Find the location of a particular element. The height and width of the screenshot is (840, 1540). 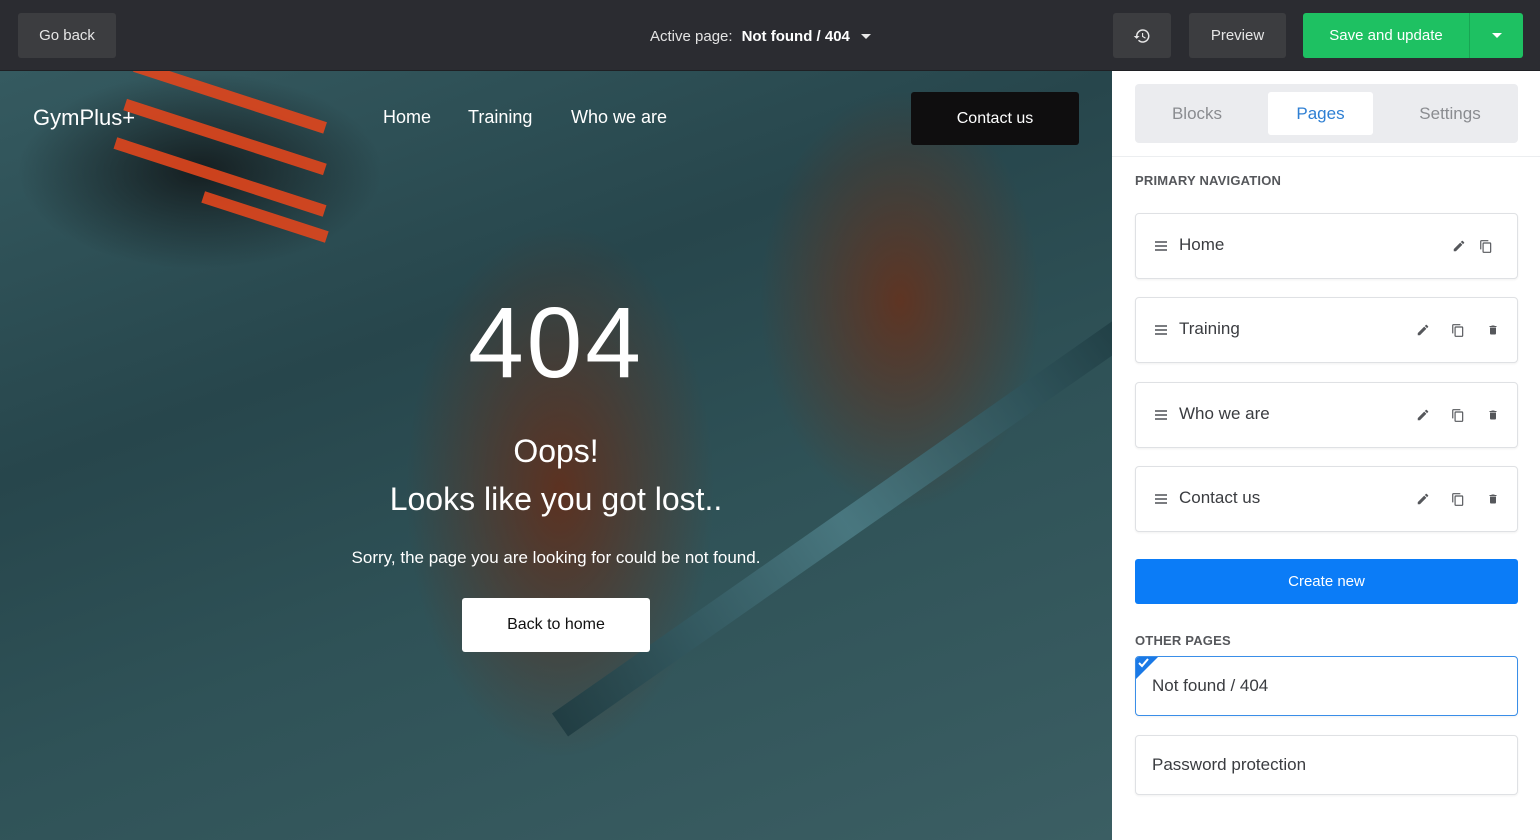

go-back-button: Go back is located at coordinates (67, 35).